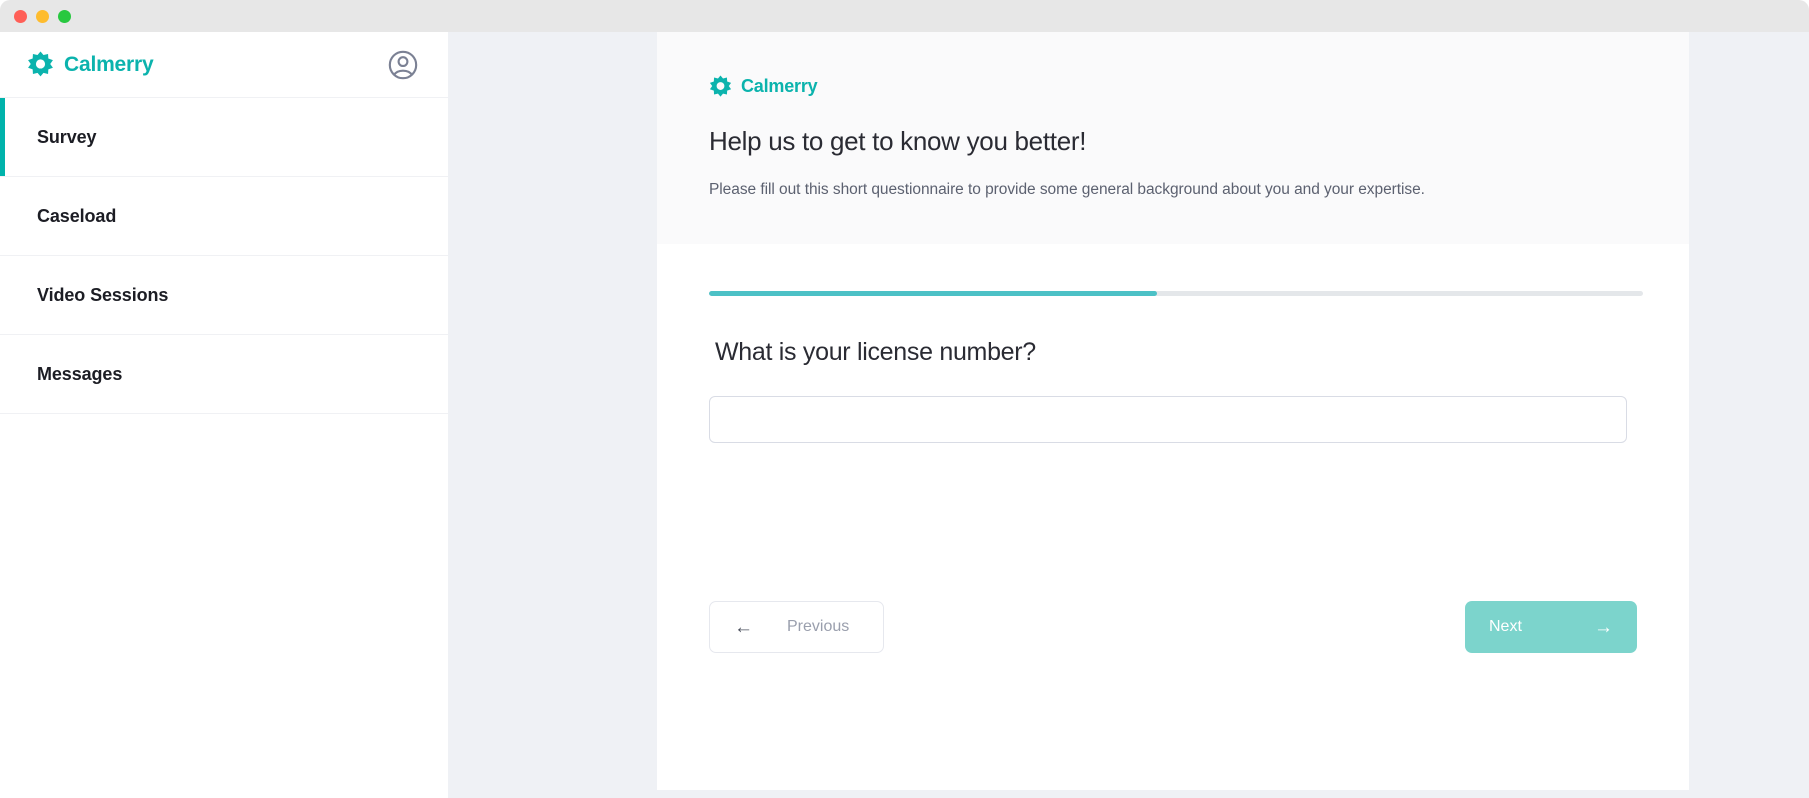  Describe the element at coordinates (224, 295) in the screenshot. I see `sidebar-item-video-sessions: Video Sessions` at that location.